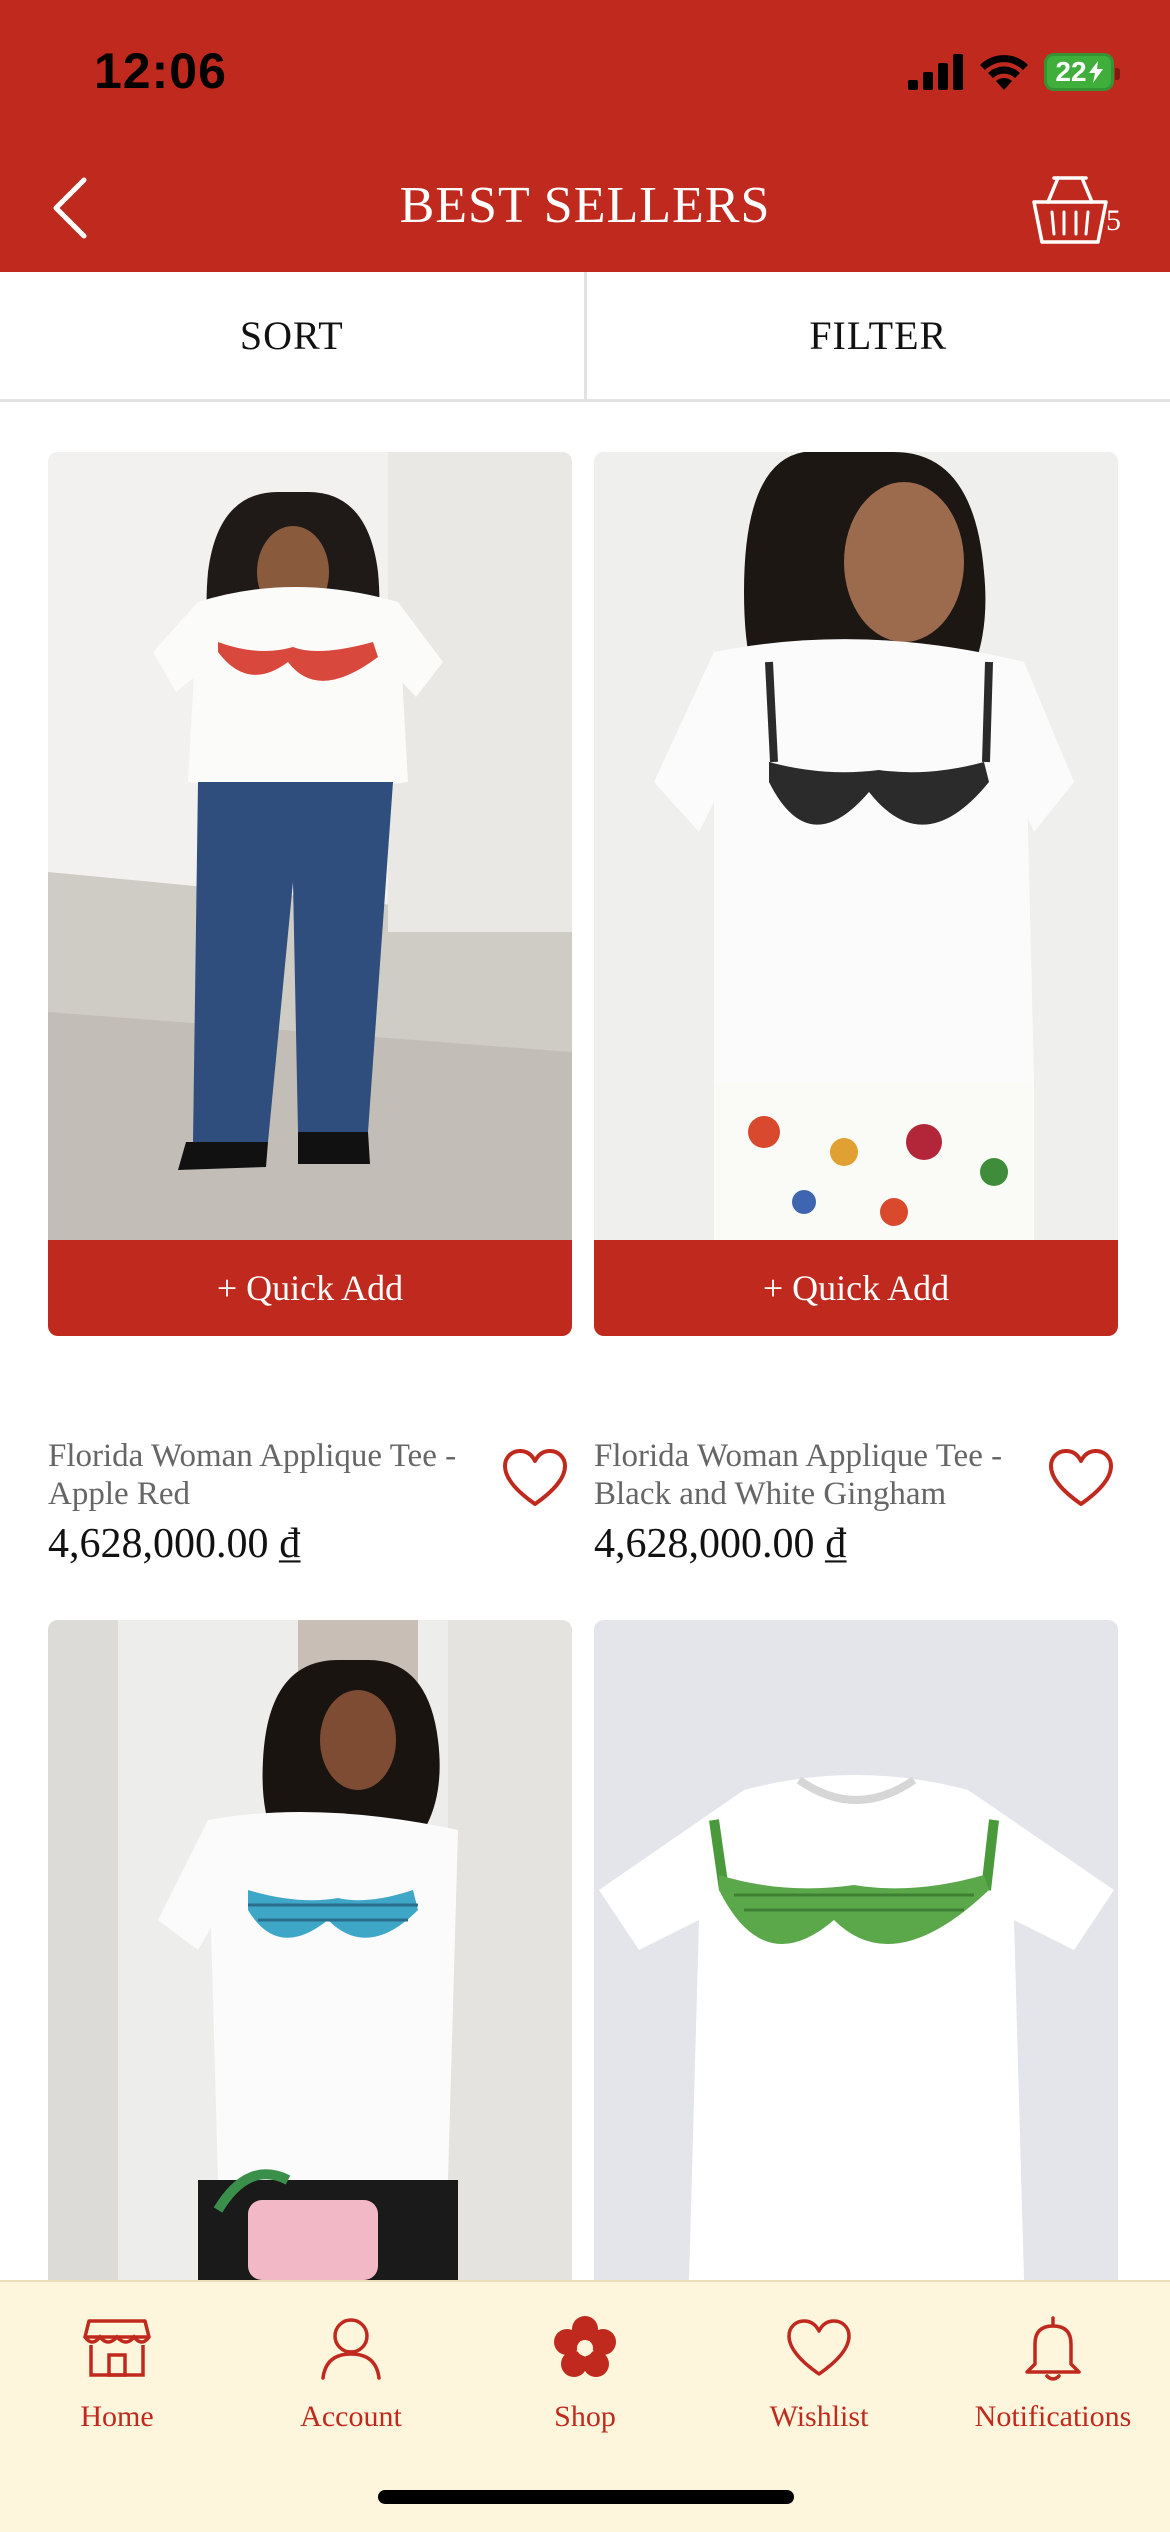 Image resolution: width=1170 pixels, height=2532 pixels. I want to click on product-name: Florida Woman Applique Tee - Apple Red, so click(258, 1475).